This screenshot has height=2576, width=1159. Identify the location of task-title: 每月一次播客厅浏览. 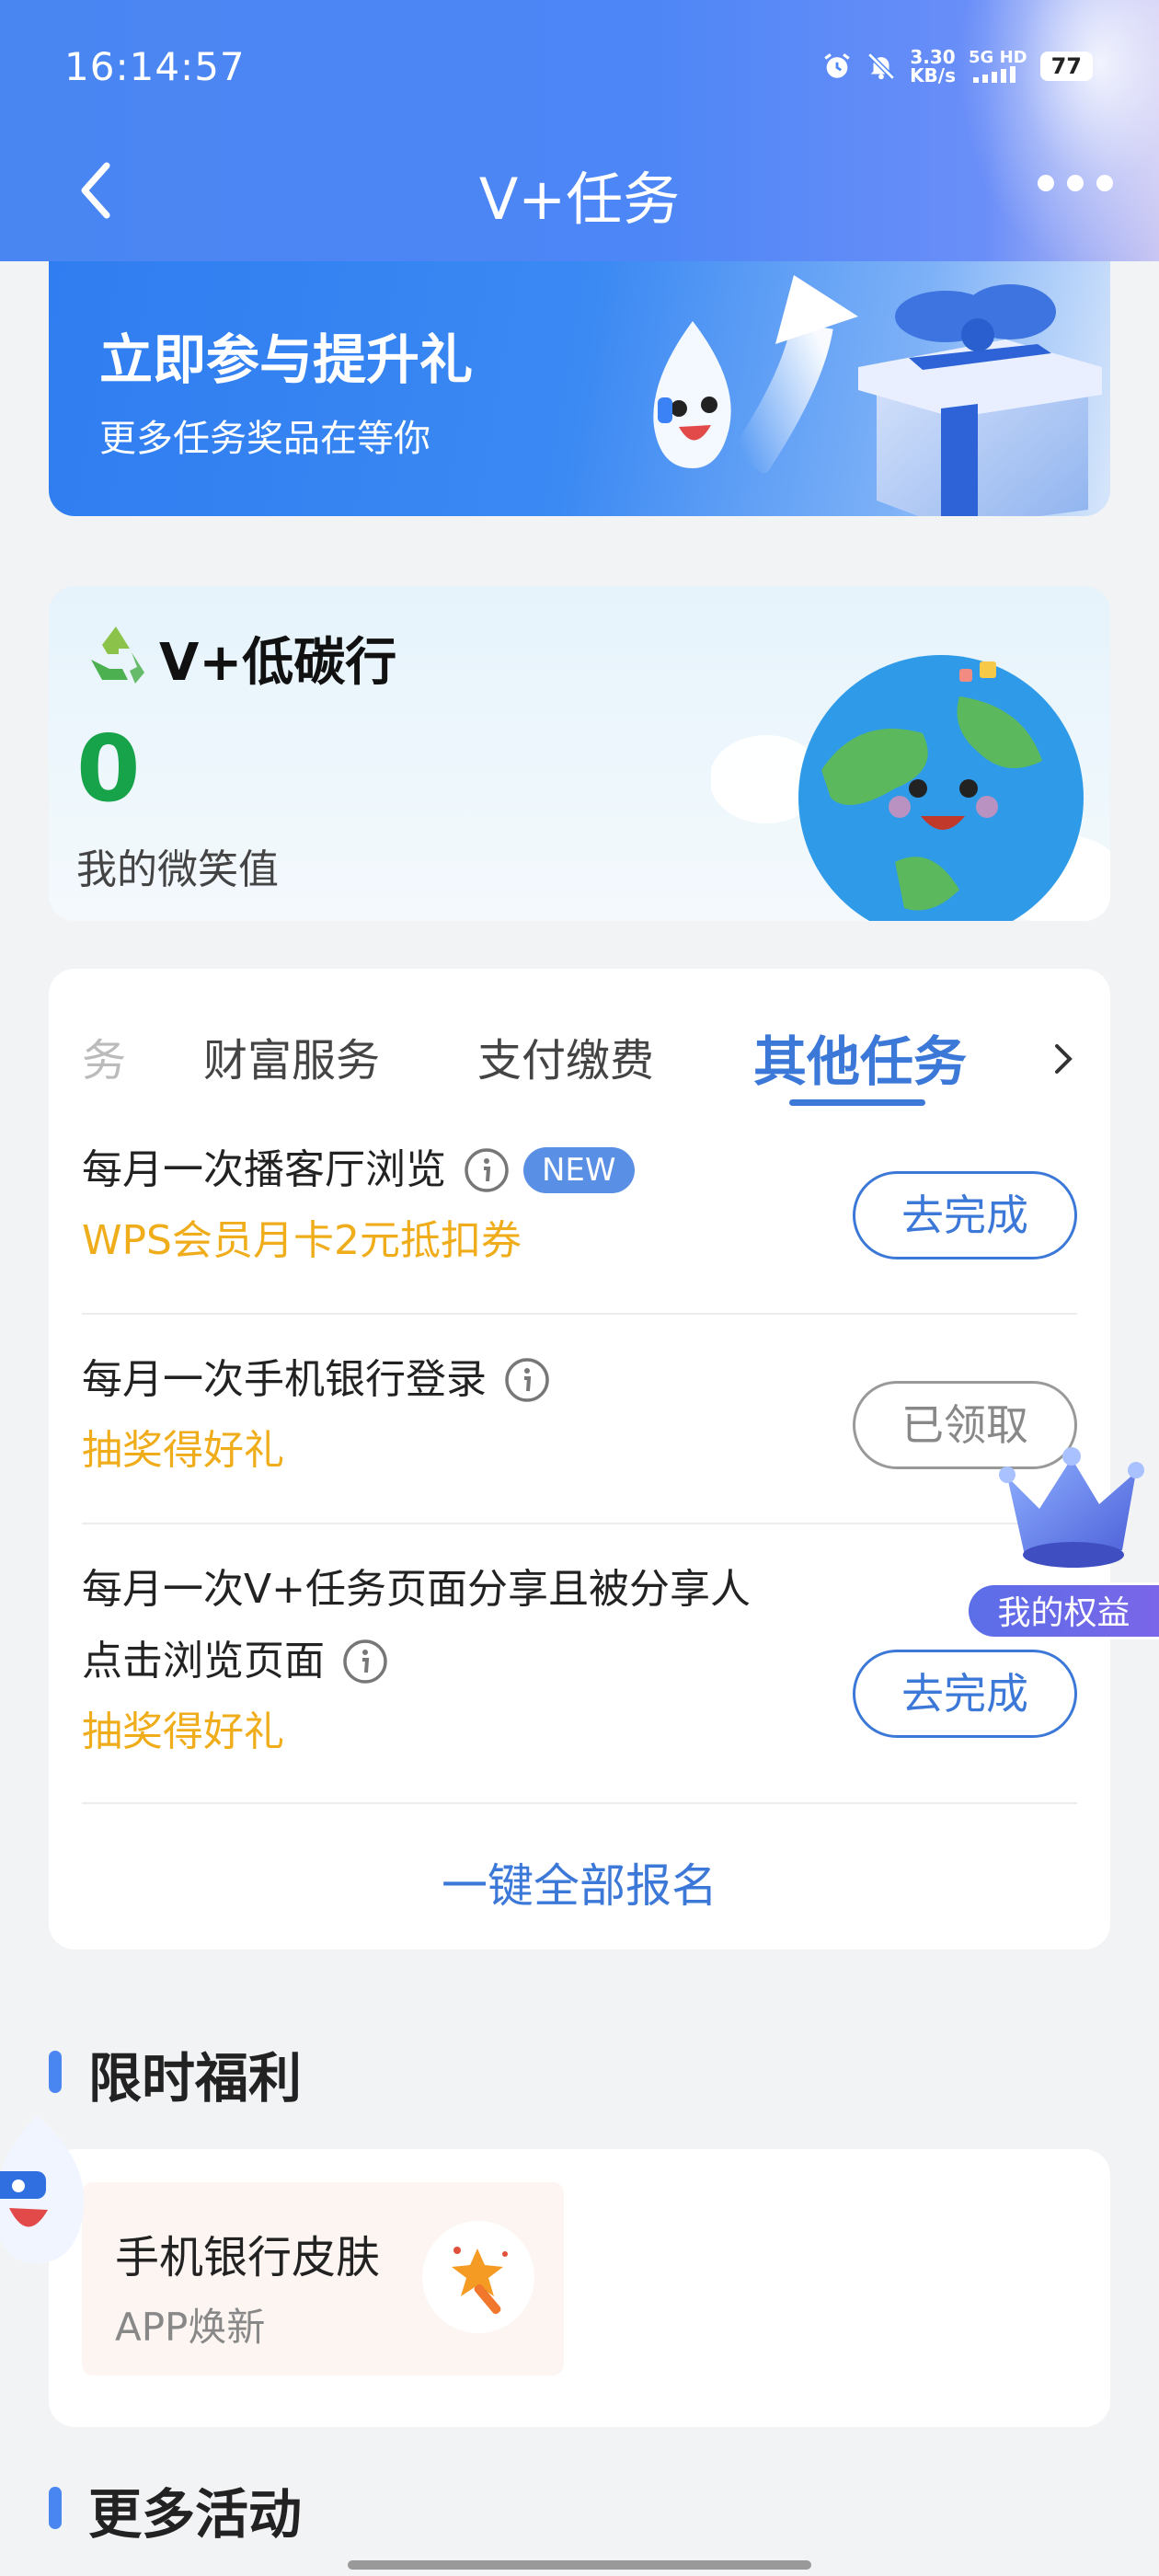
(264, 1169).